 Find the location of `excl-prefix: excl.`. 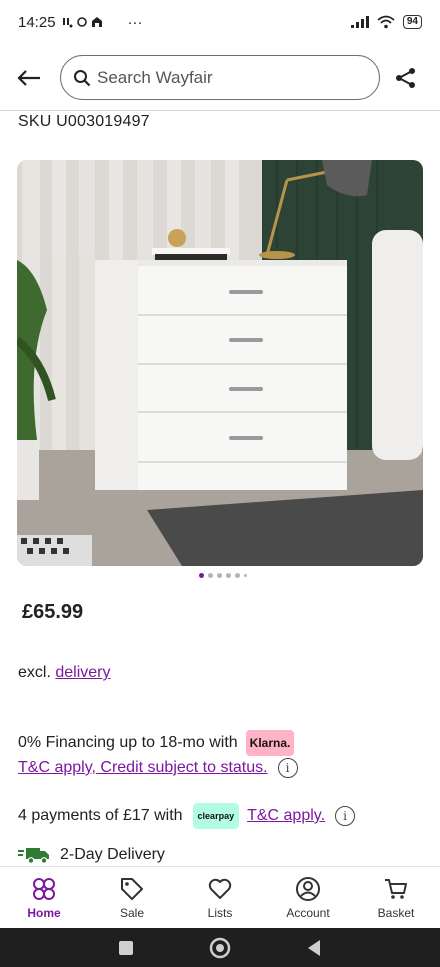

excl-prefix: excl. is located at coordinates (34, 672).